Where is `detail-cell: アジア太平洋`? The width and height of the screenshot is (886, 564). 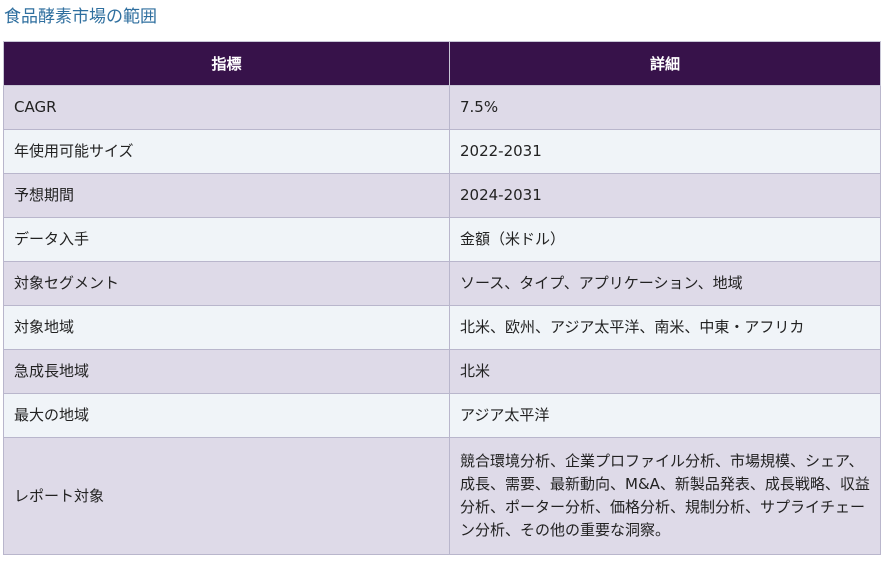 detail-cell: アジア太平洋 is located at coordinates (665, 415).